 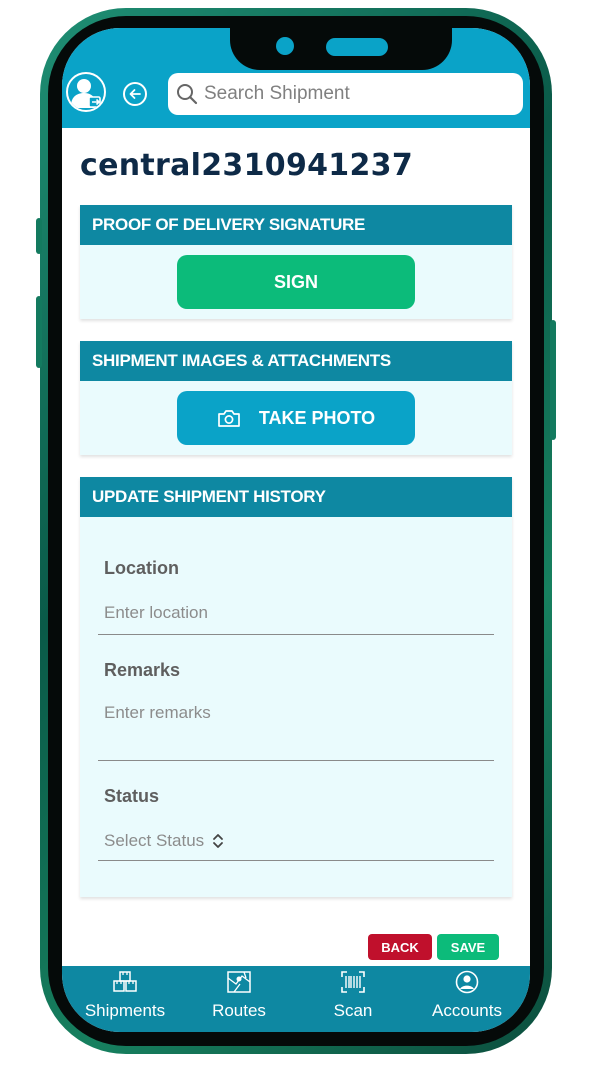 I want to click on phone-power-button, so click(x=553, y=380).